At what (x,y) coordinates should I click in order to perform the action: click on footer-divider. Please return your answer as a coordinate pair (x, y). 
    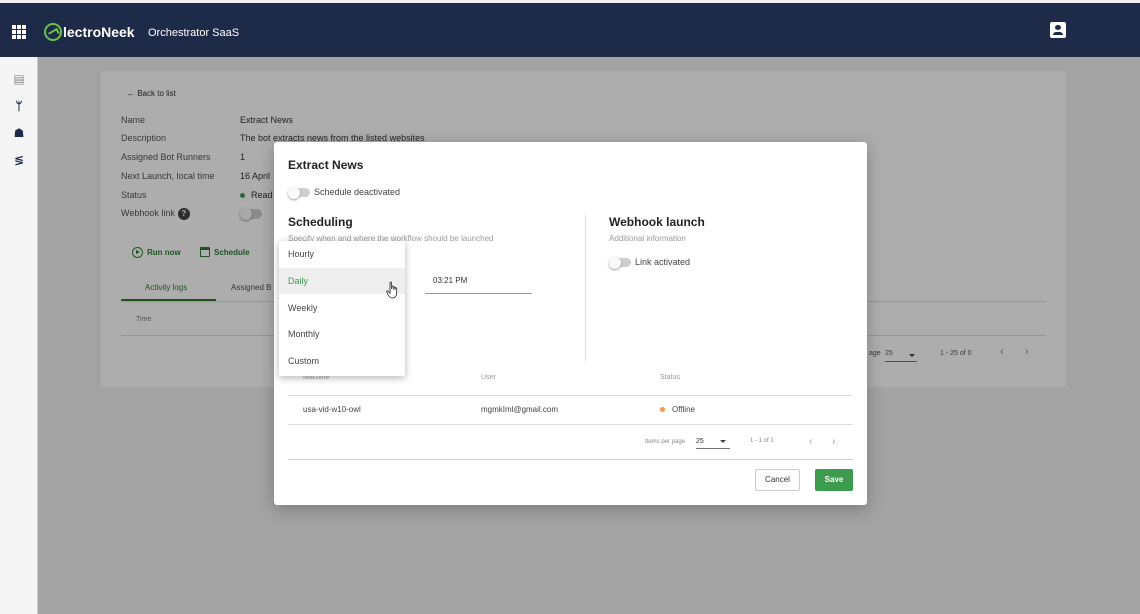
    Looking at the image, I should click on (570, 459).